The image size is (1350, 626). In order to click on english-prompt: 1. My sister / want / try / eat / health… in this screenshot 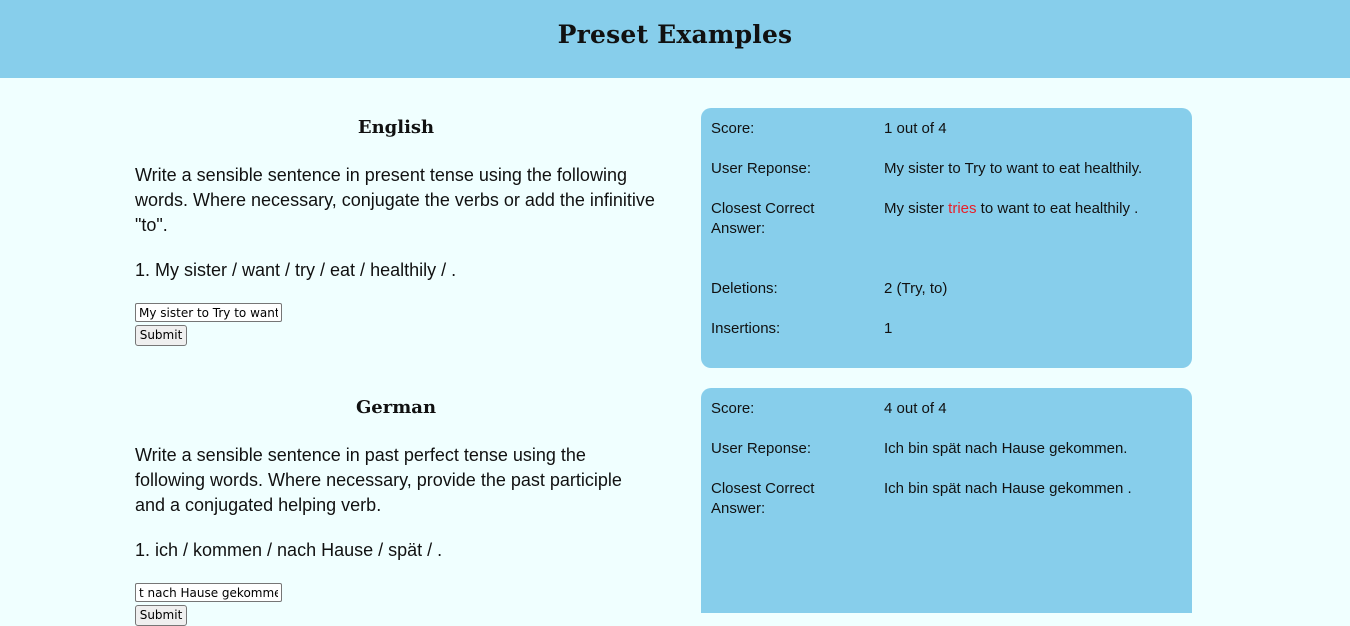, I will do `click(296, 270)`.